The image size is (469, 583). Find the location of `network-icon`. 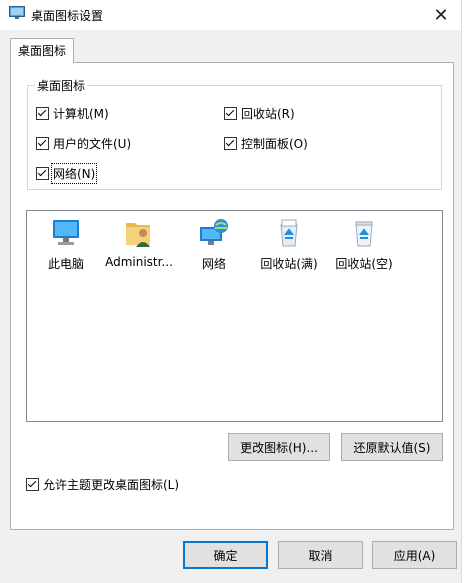

network-icon is located at coordinates (214, 232).